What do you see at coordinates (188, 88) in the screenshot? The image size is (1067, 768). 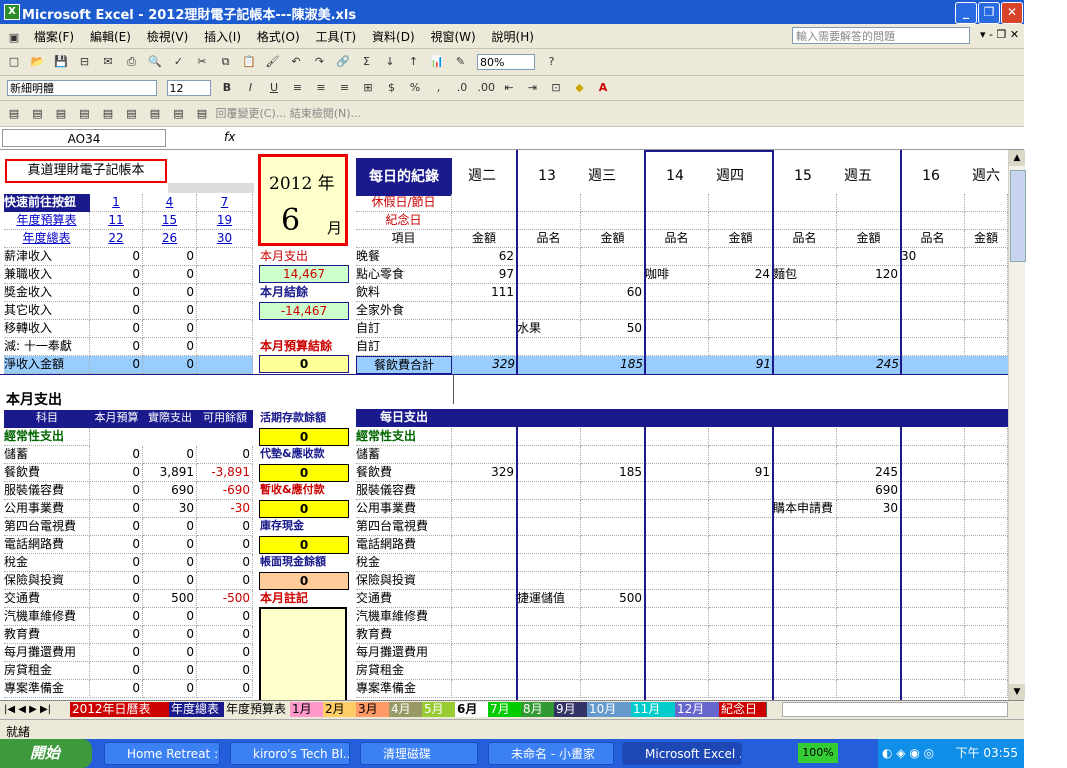 I see `font-size-select: 12` at bounding box center [188, 88].